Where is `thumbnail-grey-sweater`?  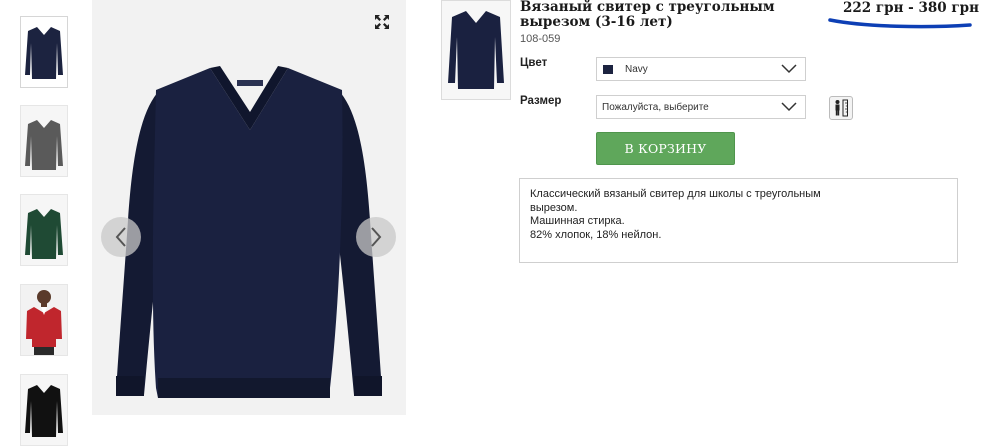
thumbnail-grey-sweater is located at coordinates (44, 141).